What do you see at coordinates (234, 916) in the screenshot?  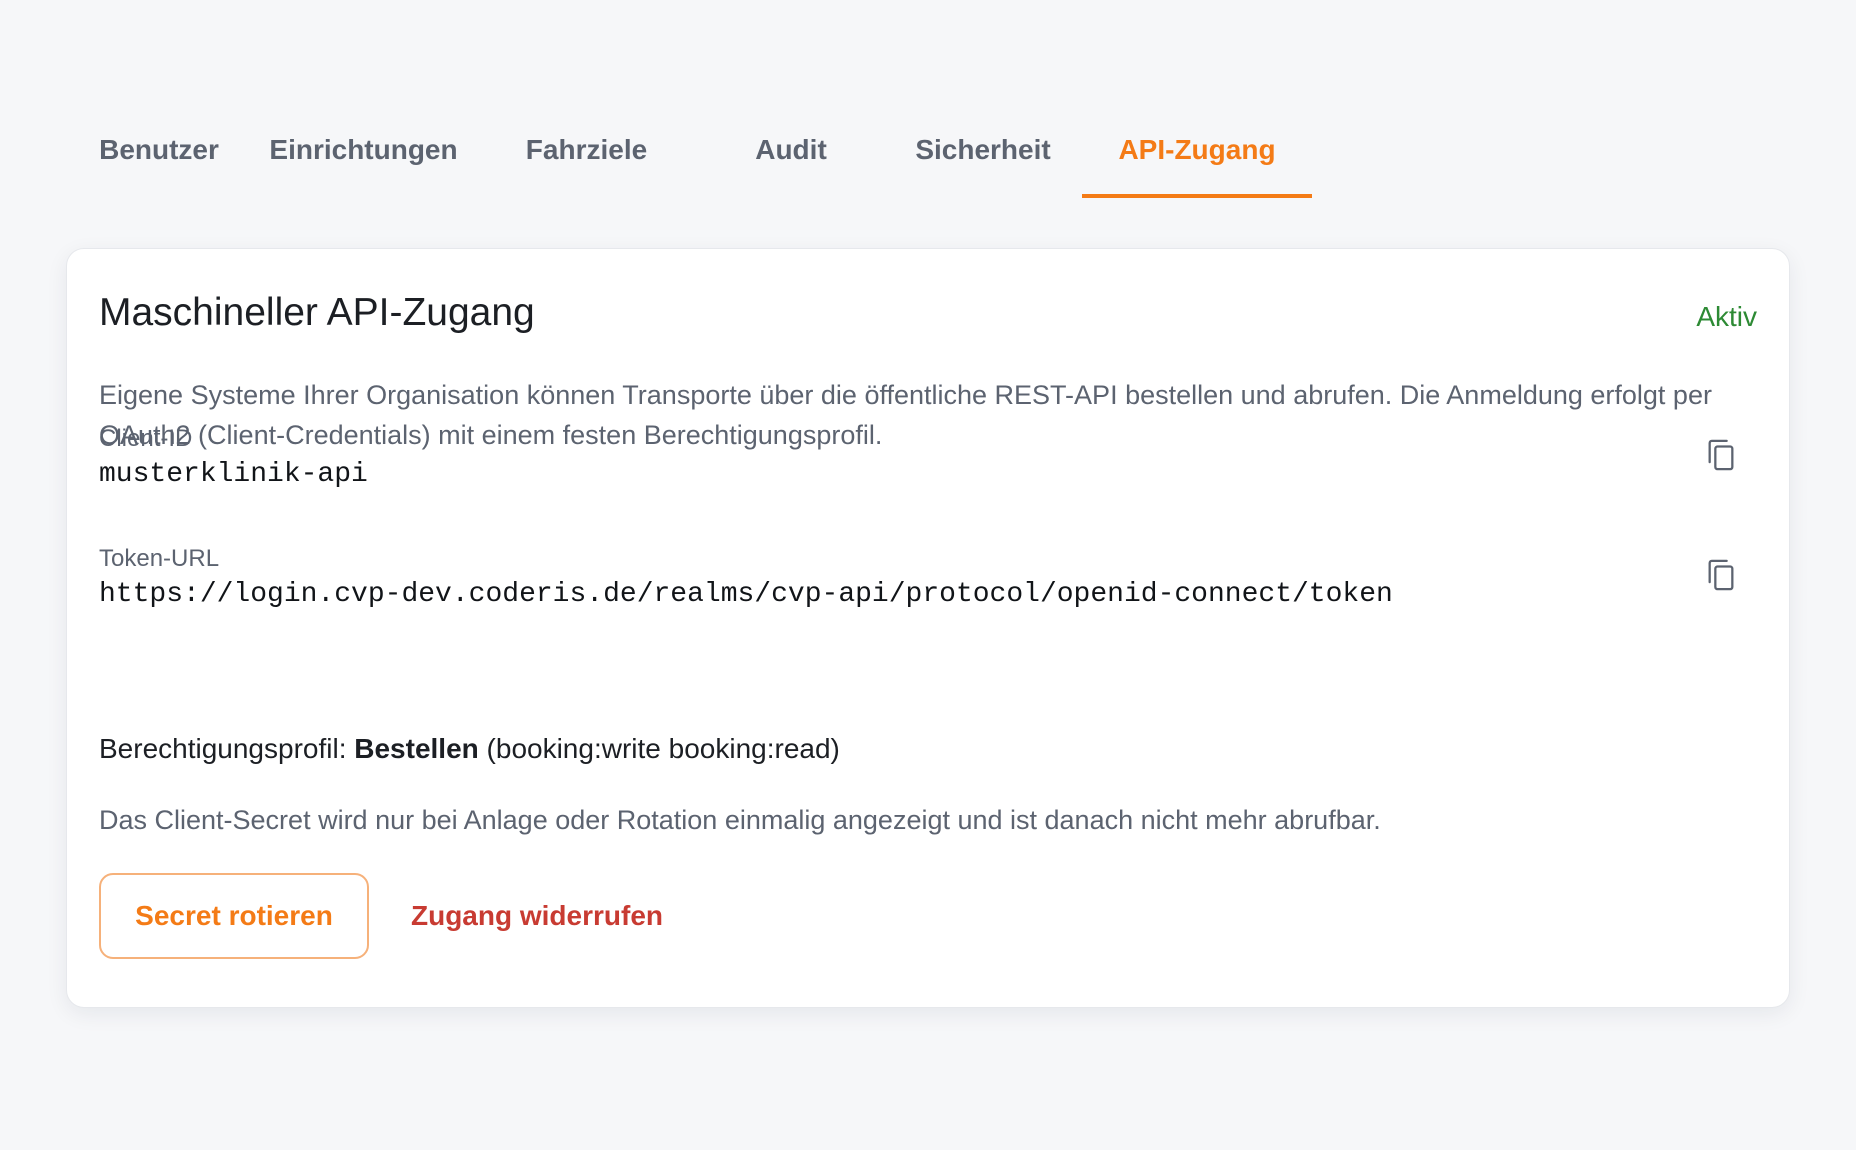 I see `rotate-secret-button: Secret rotieren` at bounding box center [234, 916].